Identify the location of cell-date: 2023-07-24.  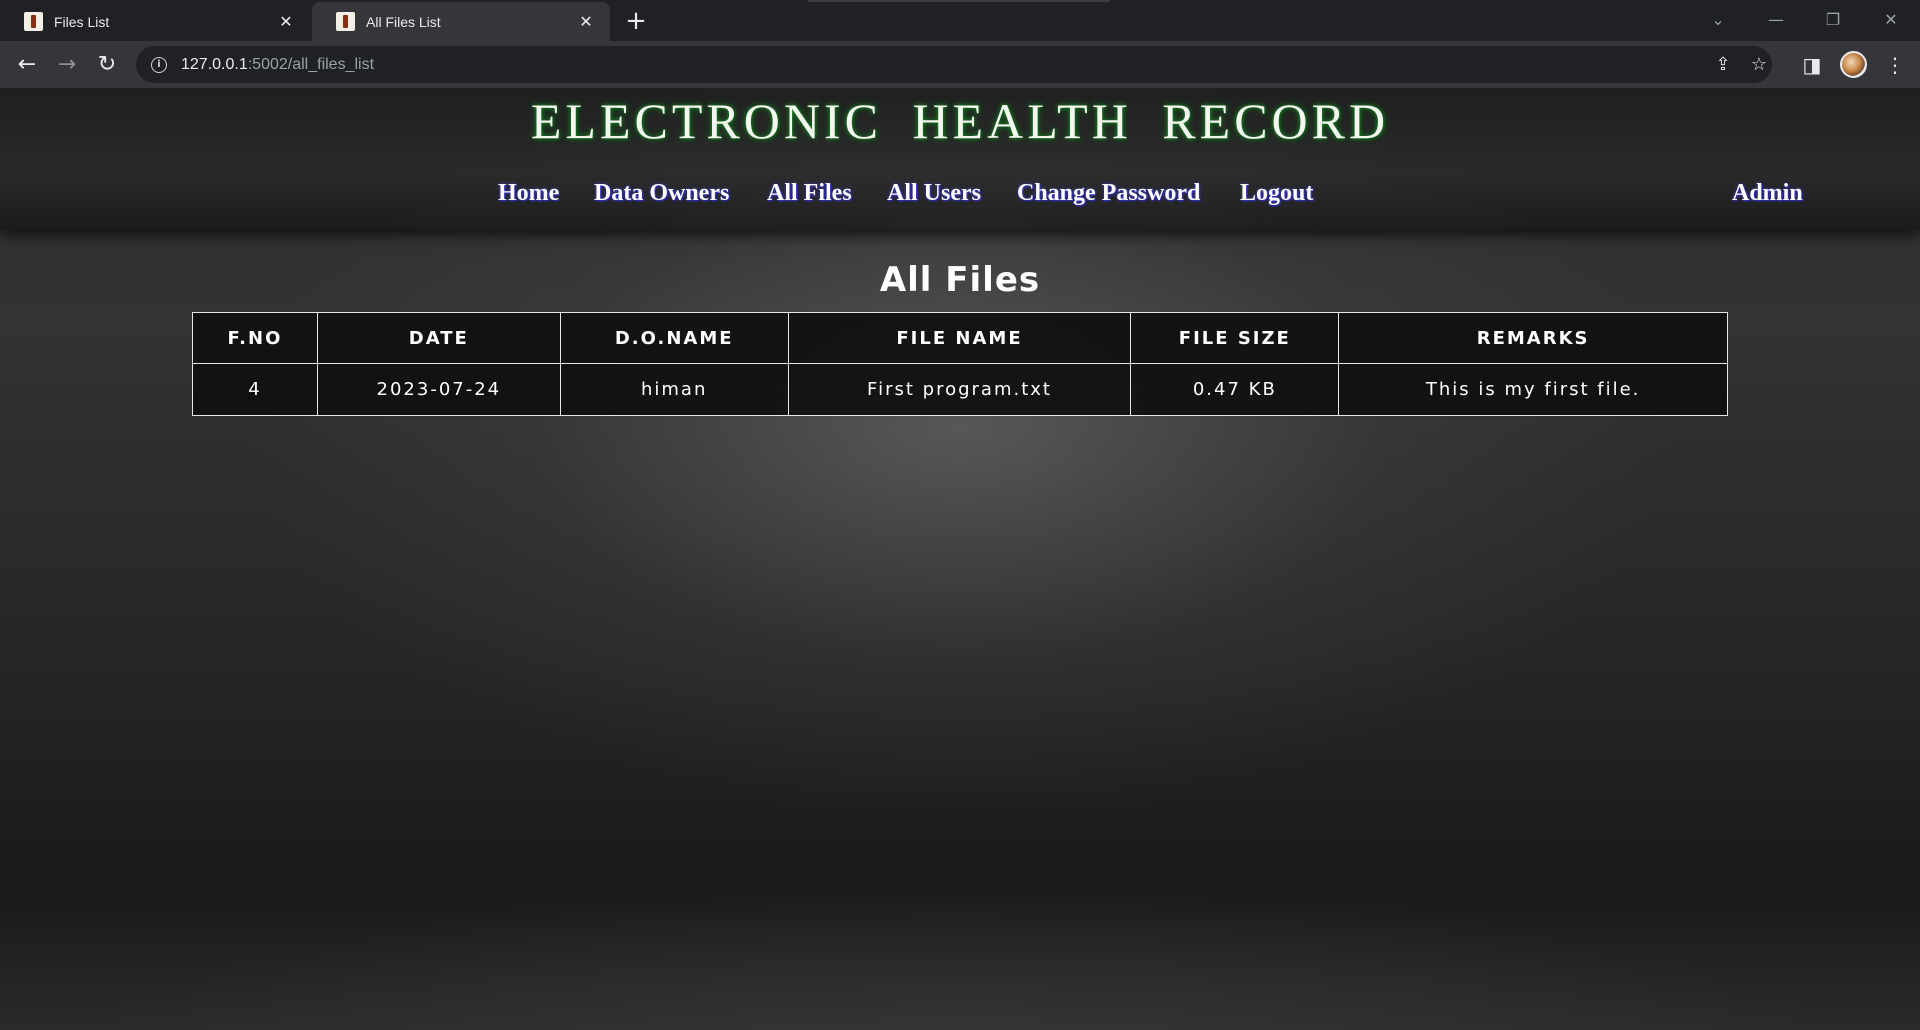
(438, 389).